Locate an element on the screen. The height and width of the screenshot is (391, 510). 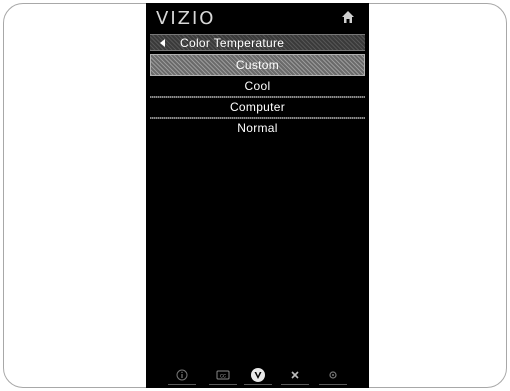
menu-item-label: Computer is located at coordinates (257, 107).